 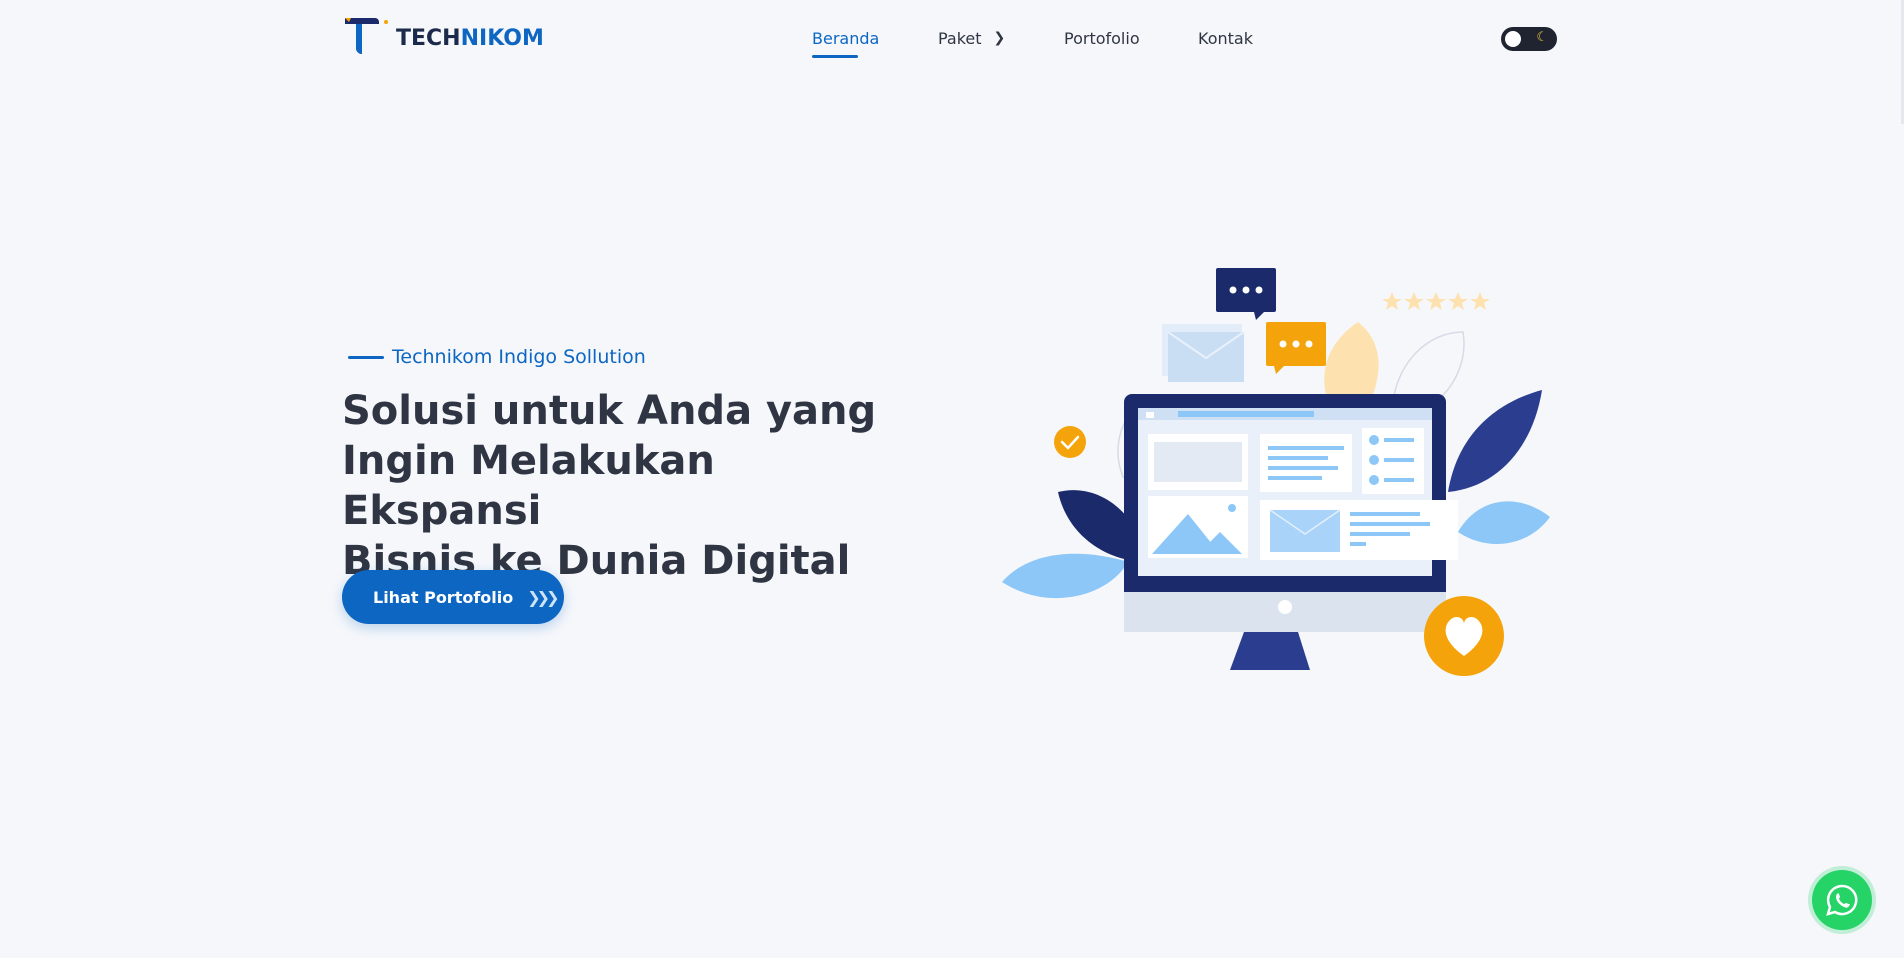 I want to click on headline-line-1: Solusi untuk Anda yang, so click(x=609, y=411).